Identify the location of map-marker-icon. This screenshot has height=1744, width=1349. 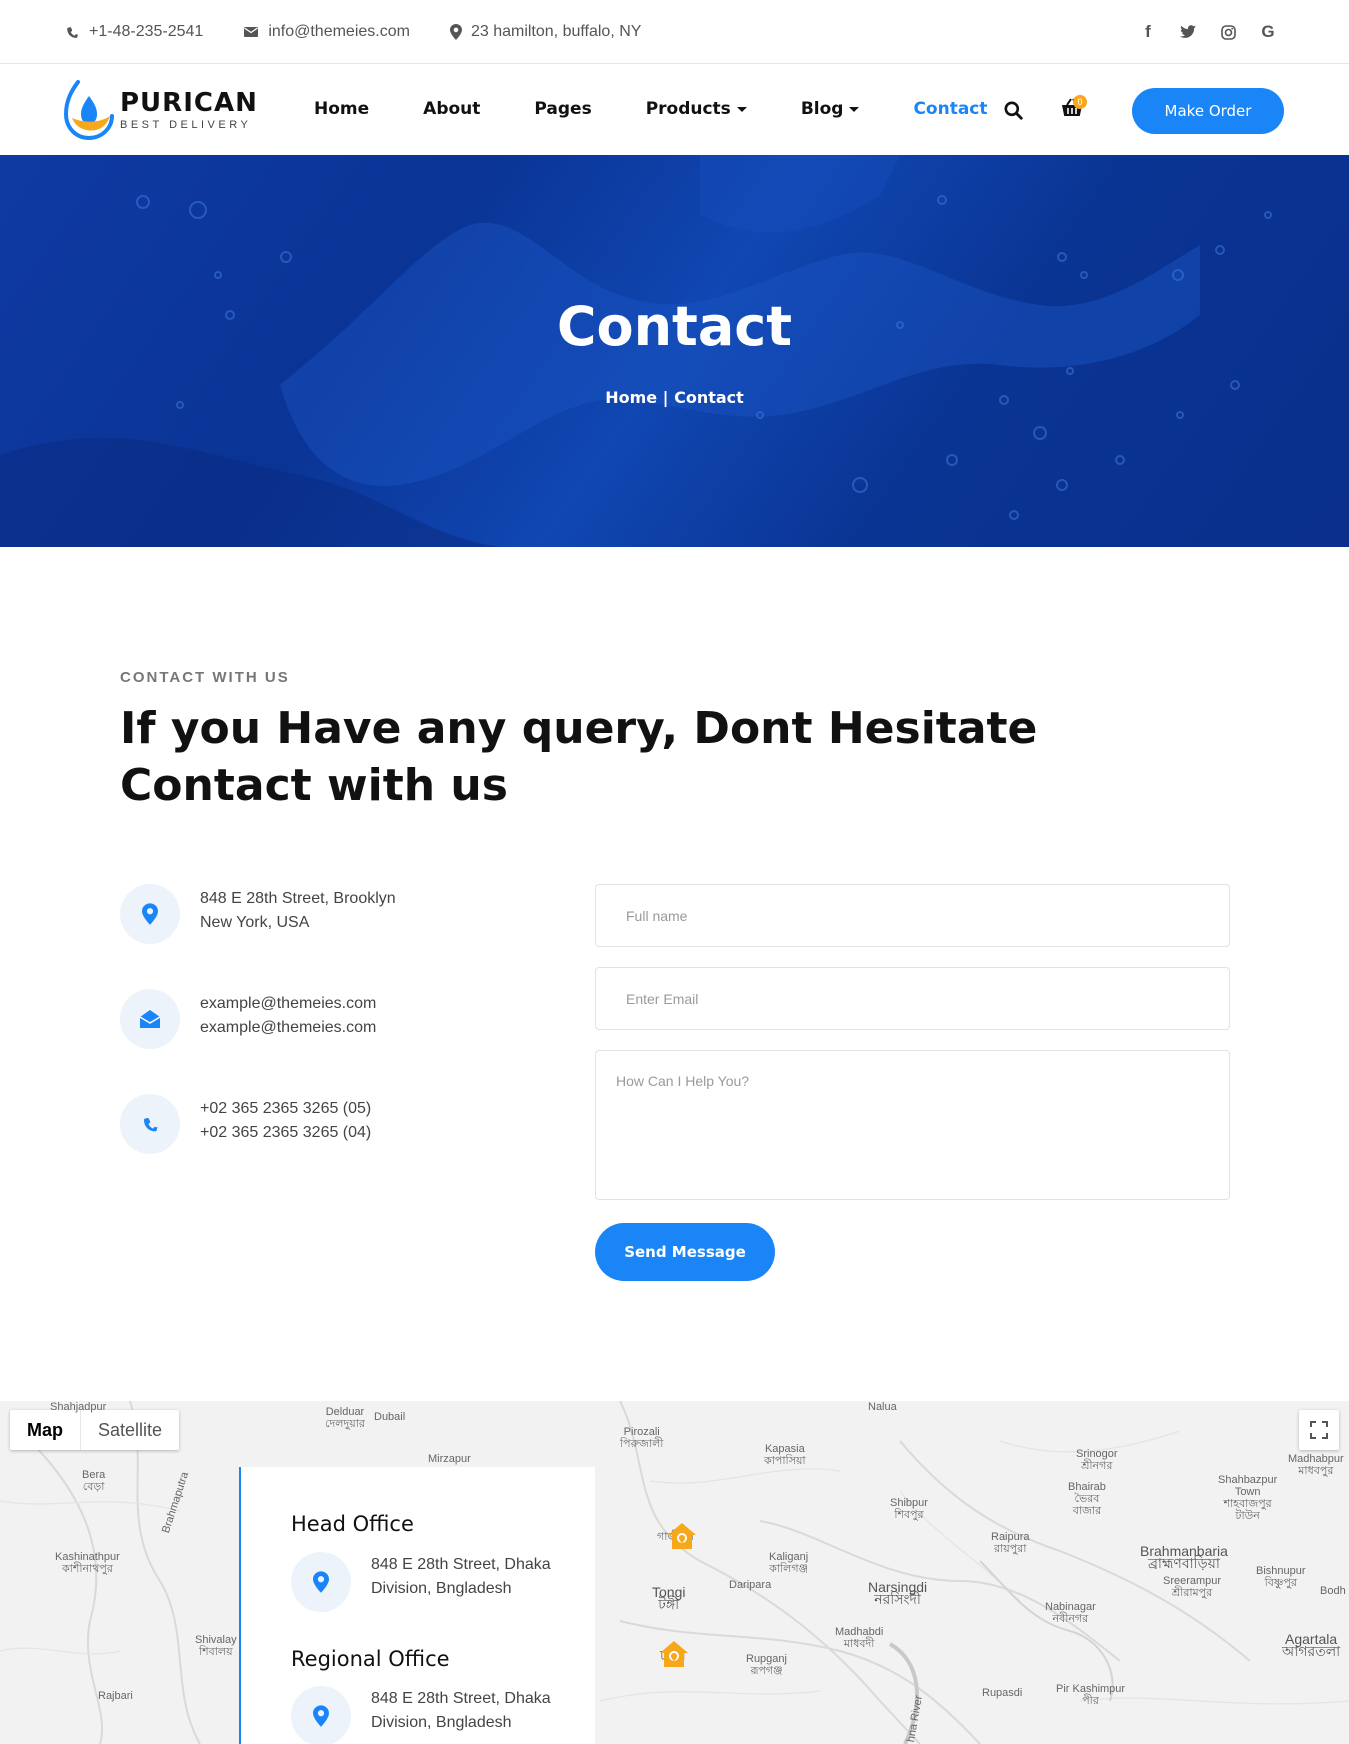
(321, 1582).